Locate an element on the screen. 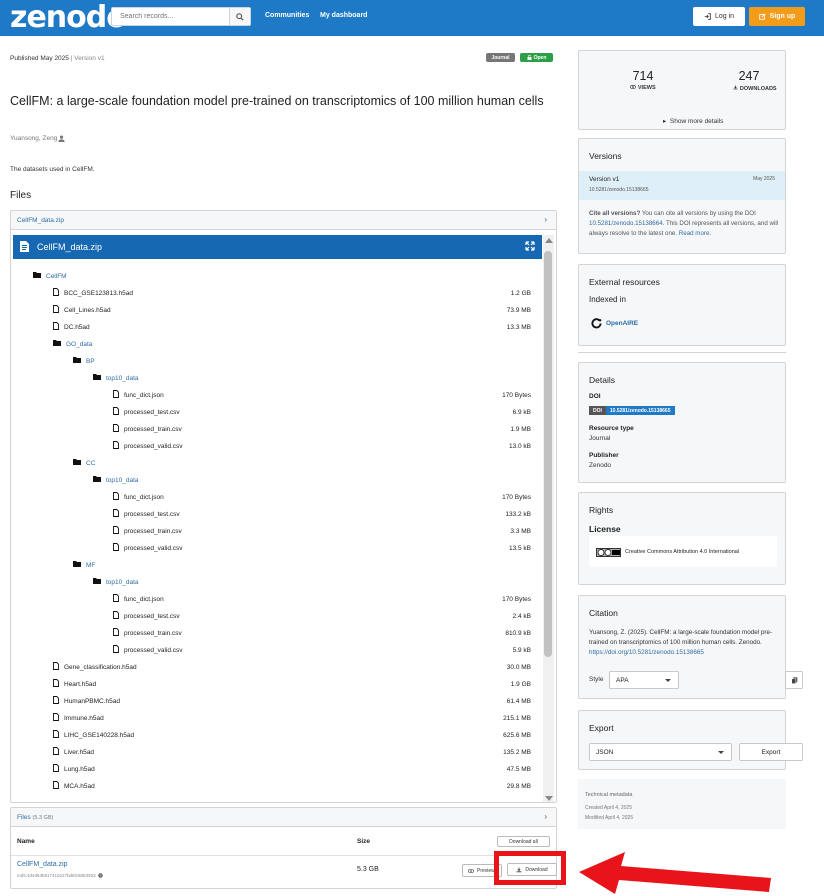 This screenshot has width=824, height=896. export-format-select: JSON is located at coordinates (660, 752).